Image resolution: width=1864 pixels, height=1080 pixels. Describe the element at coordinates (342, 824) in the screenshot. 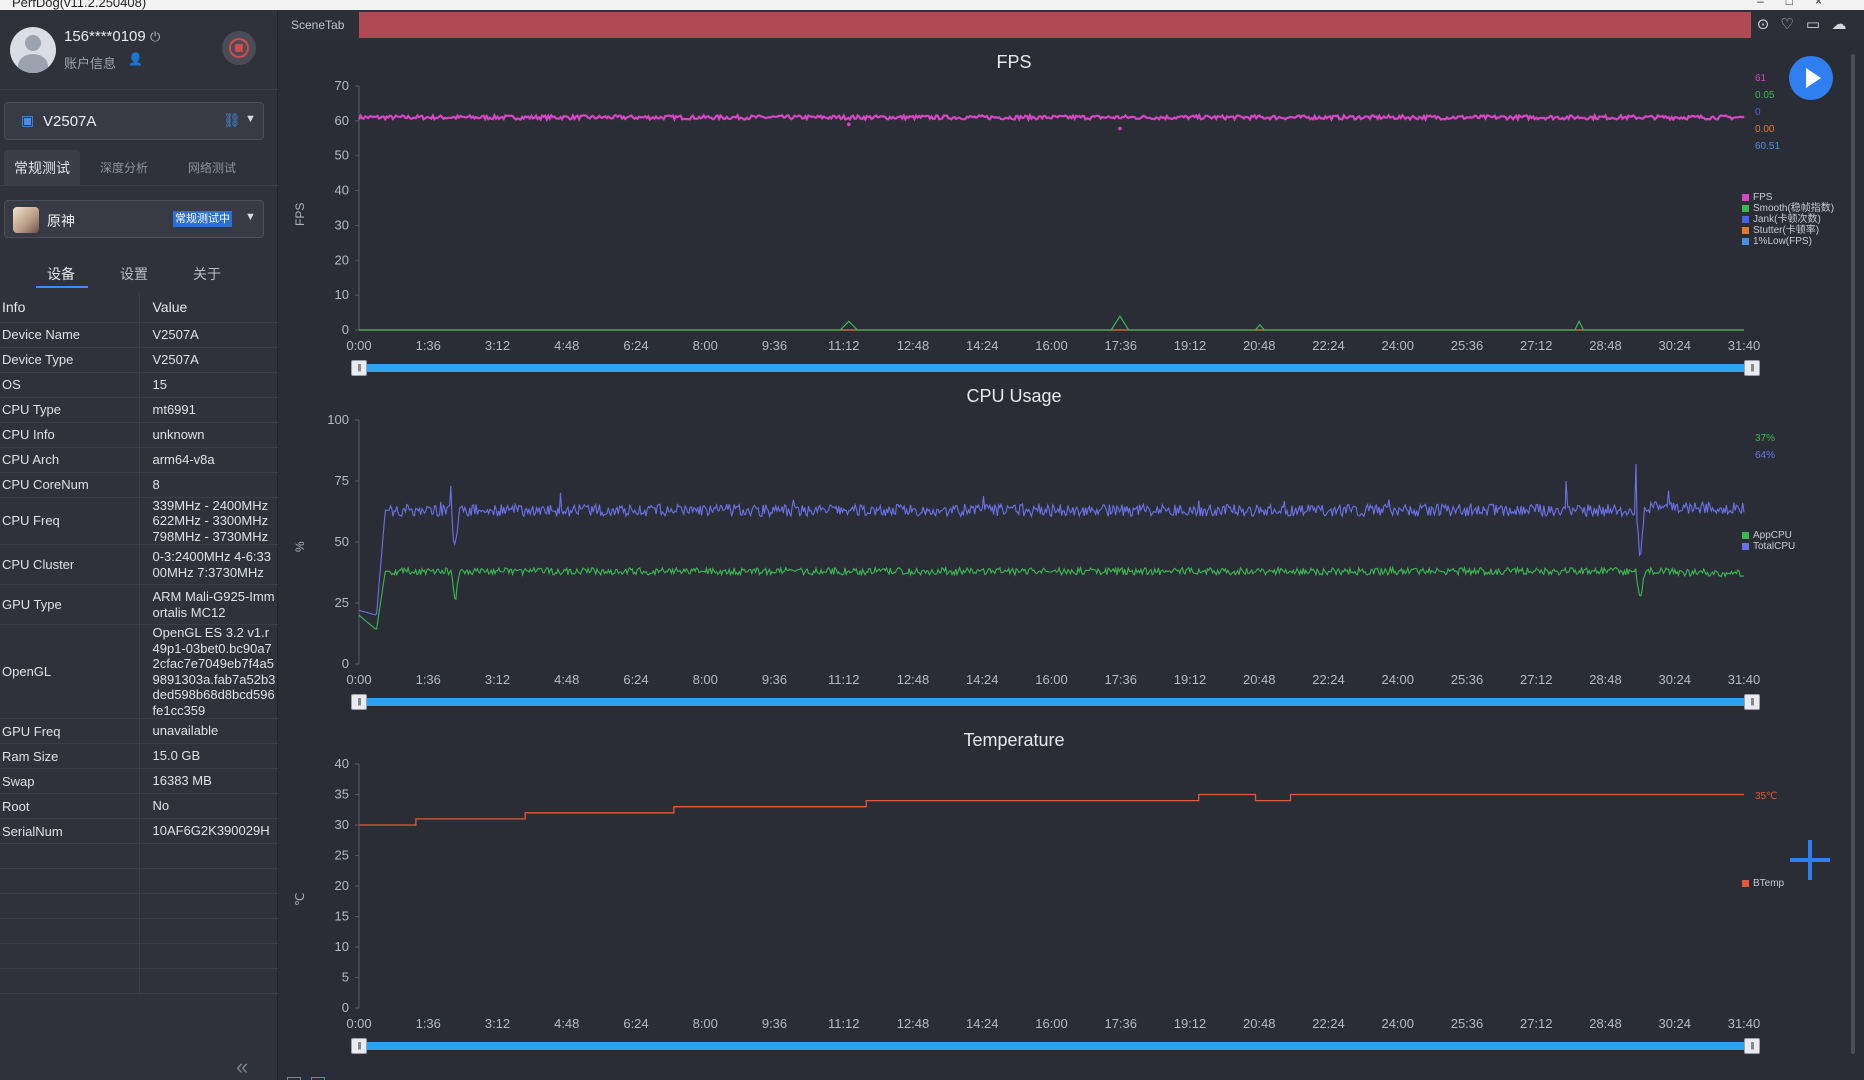

I see `y-tick-label: 30` at that location.